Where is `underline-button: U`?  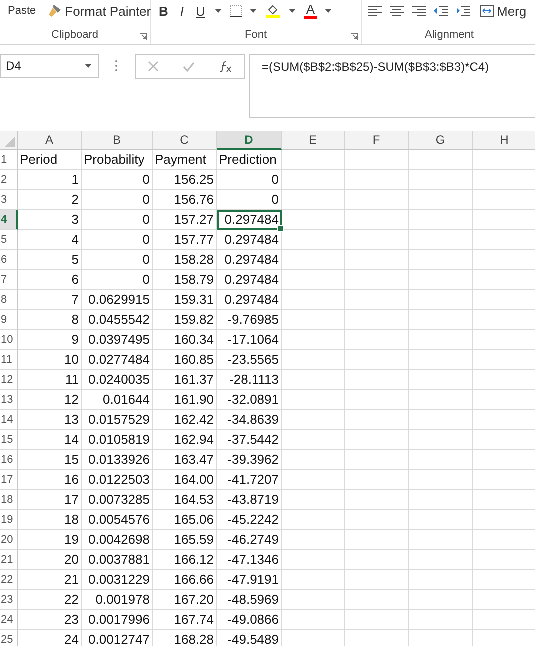
underline-button: U is located at coordinates (201, 11).